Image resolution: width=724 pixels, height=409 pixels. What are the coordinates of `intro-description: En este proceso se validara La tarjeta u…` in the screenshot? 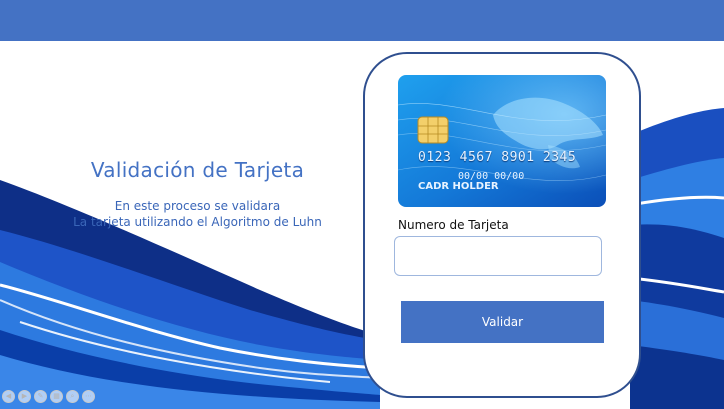 It's located at (197, 214).